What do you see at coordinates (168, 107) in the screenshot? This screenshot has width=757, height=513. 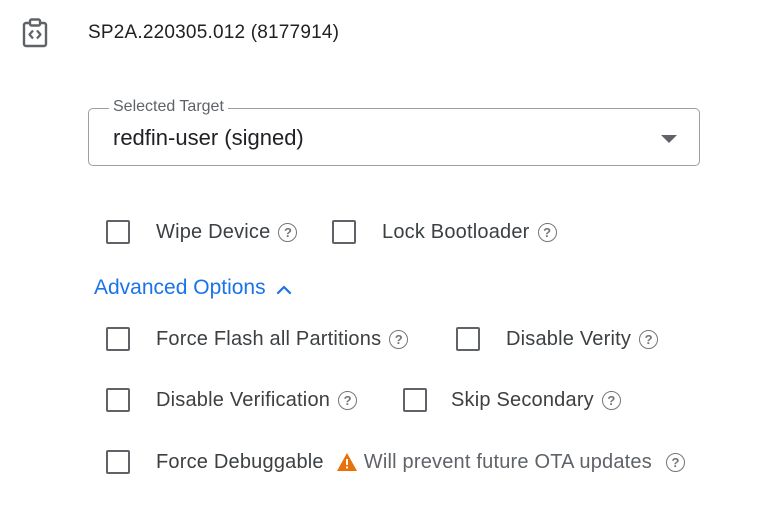 I see `target-select-label: Selected Target` at bounding box center [168, 107].